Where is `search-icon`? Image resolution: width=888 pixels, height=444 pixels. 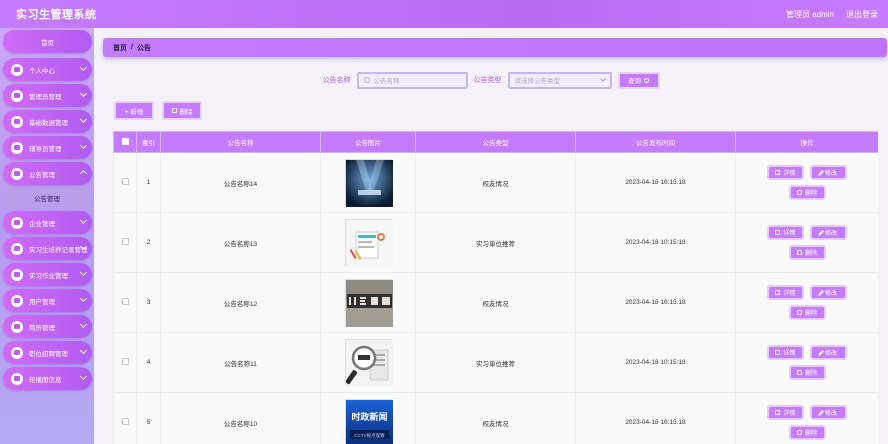 search-icon is located at coordinates (366, 80).